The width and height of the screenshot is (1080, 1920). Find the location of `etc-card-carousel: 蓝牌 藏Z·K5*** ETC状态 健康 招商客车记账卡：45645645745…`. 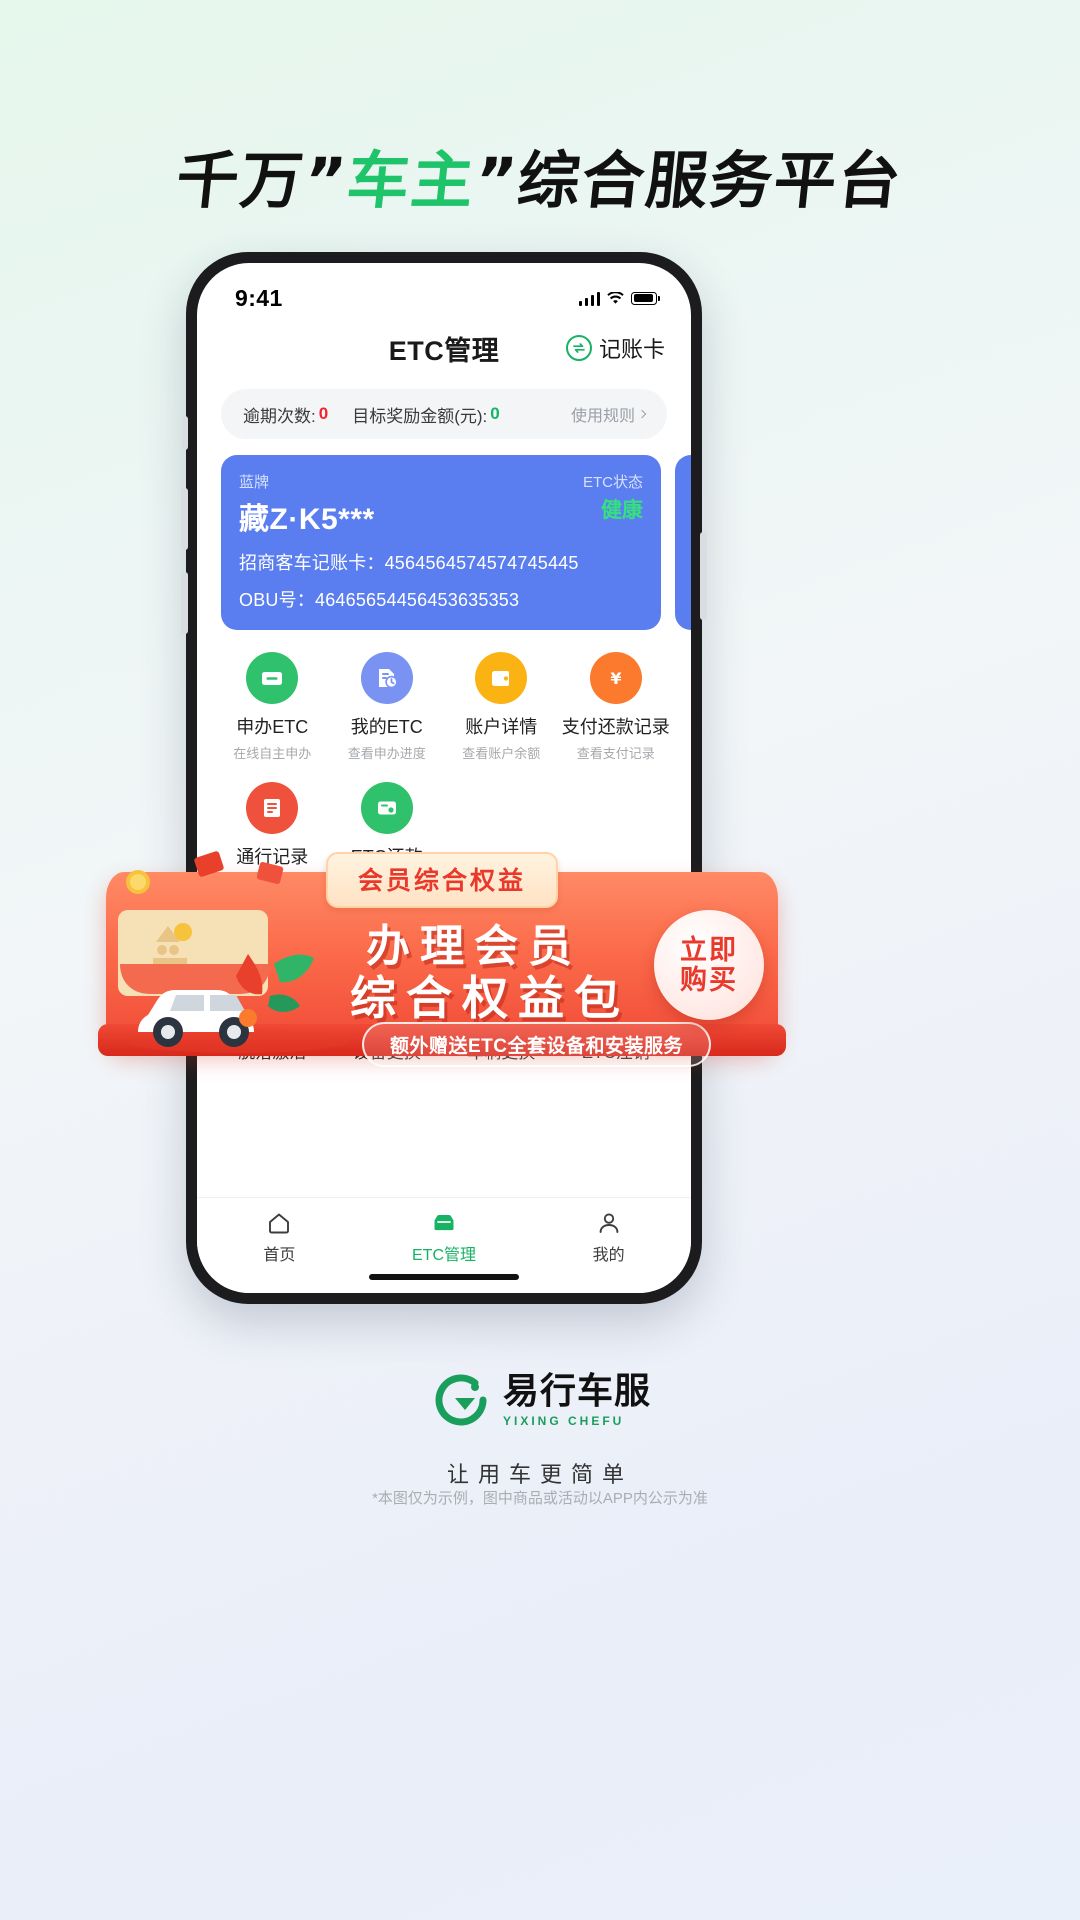

etc-card-carousel: 蓝牌 藏Z·K5*** ETC状态 健康 招商客车记账卡：45645645745… is located at coordinates (444, 542).